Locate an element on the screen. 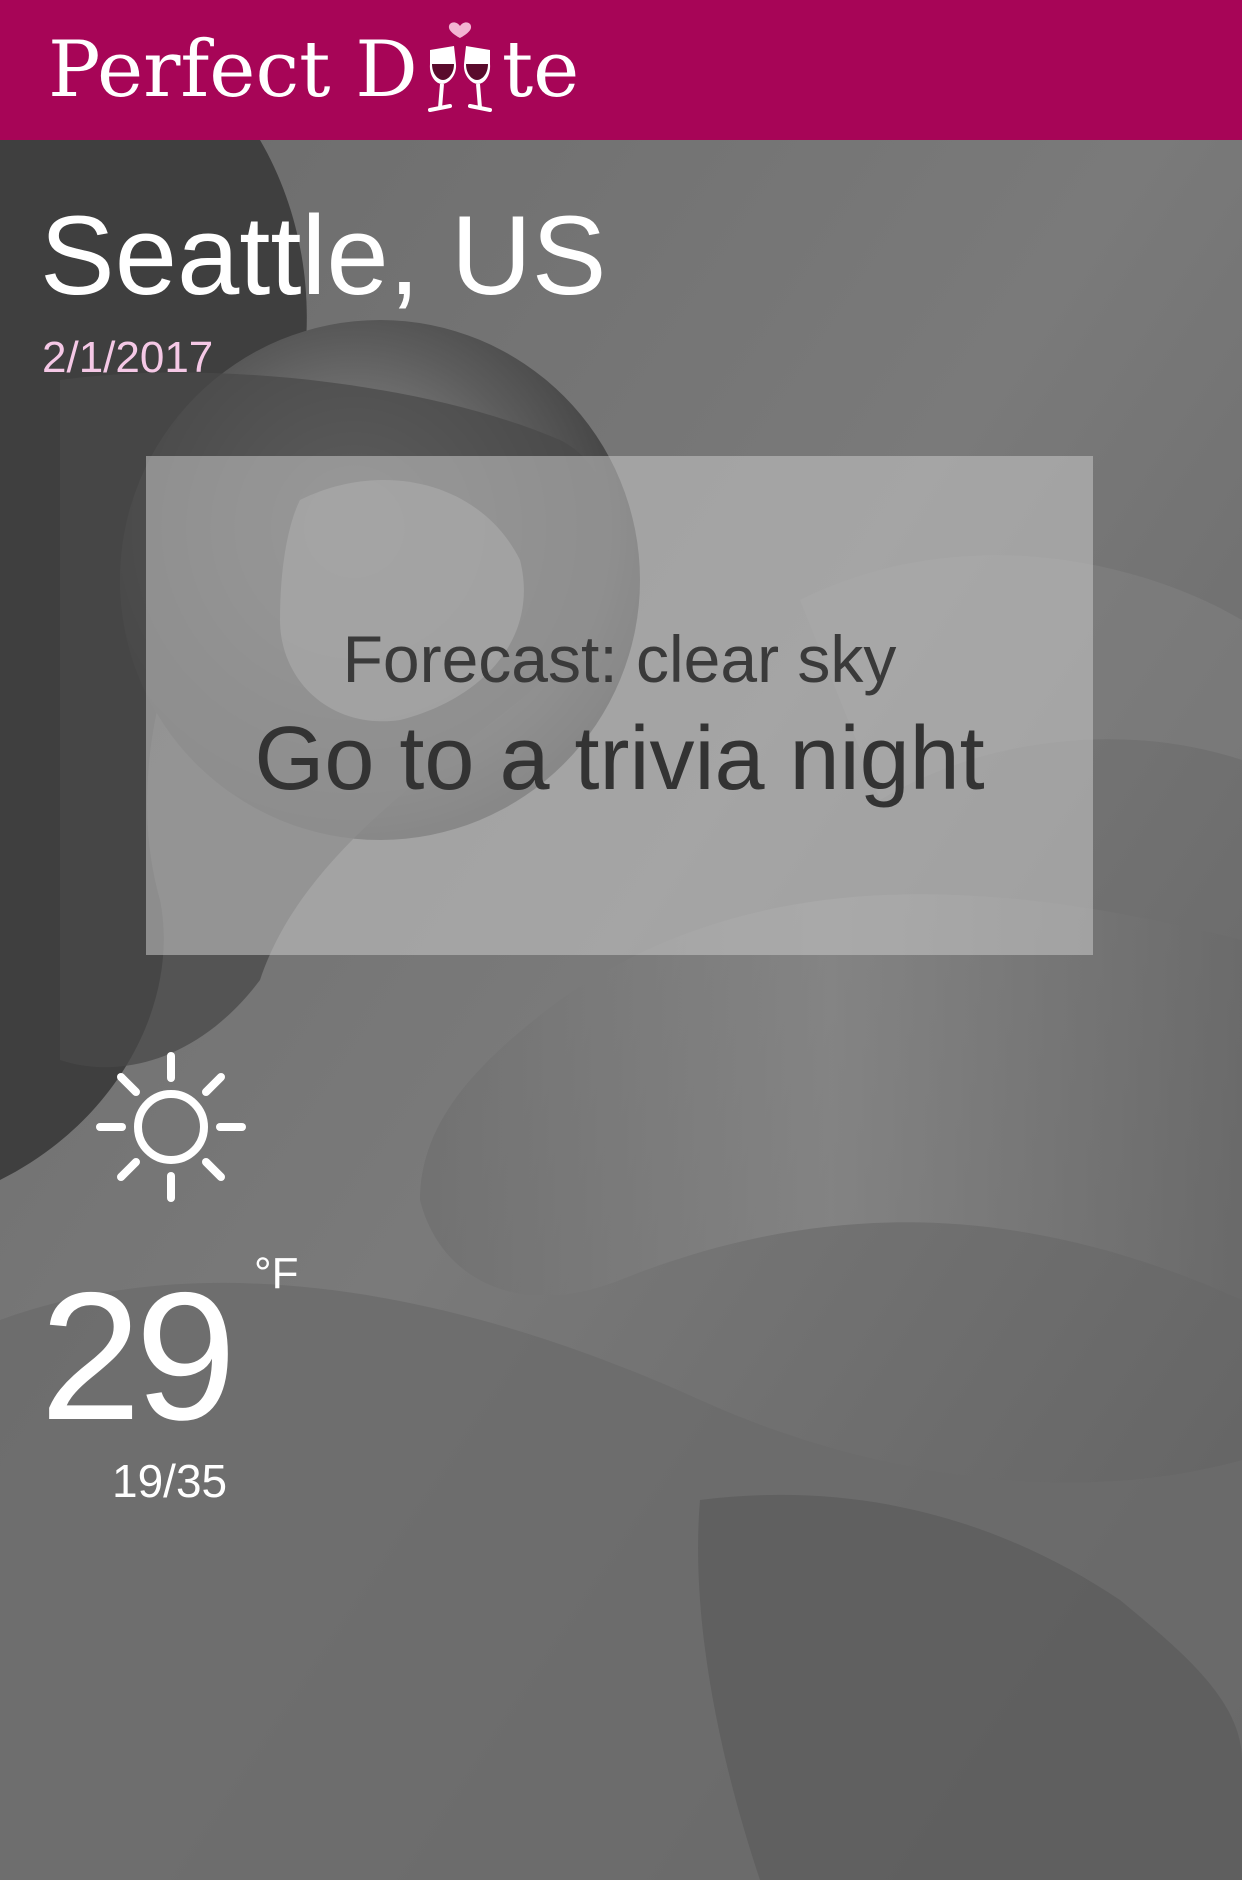  temperature-unit: °F is located at coordinates (276, 1273).